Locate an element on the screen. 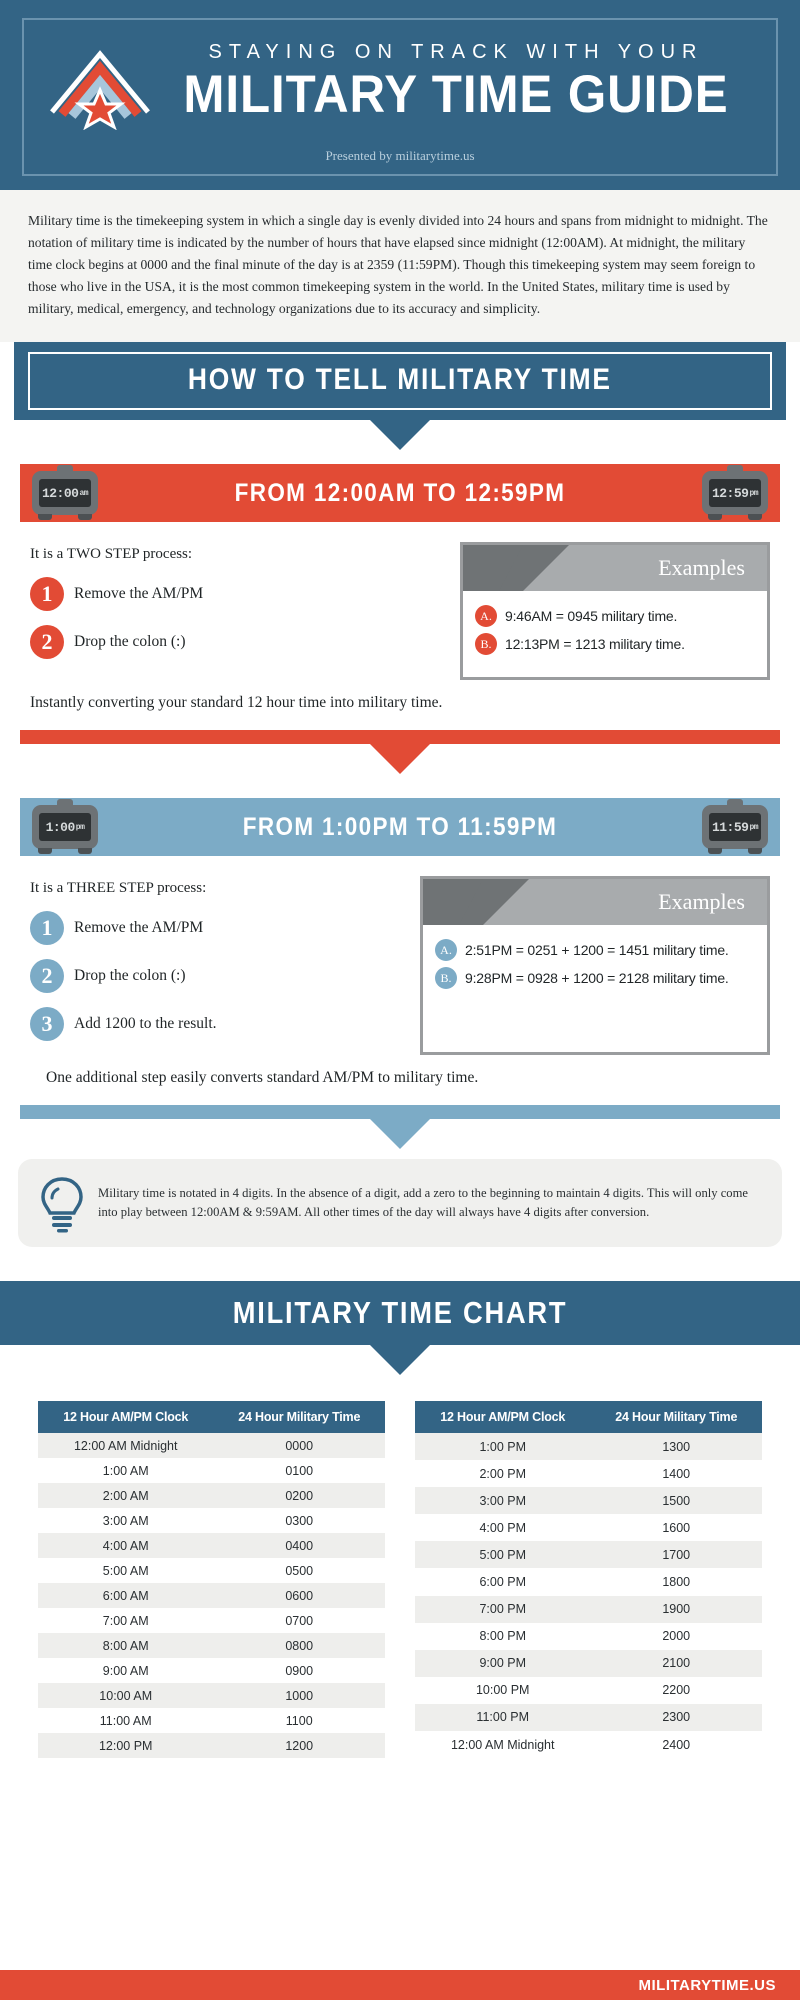 The height and width of the screenshot is (2000, 800). cell-24h-military: 0400 is located at coordinates (299, 1546).